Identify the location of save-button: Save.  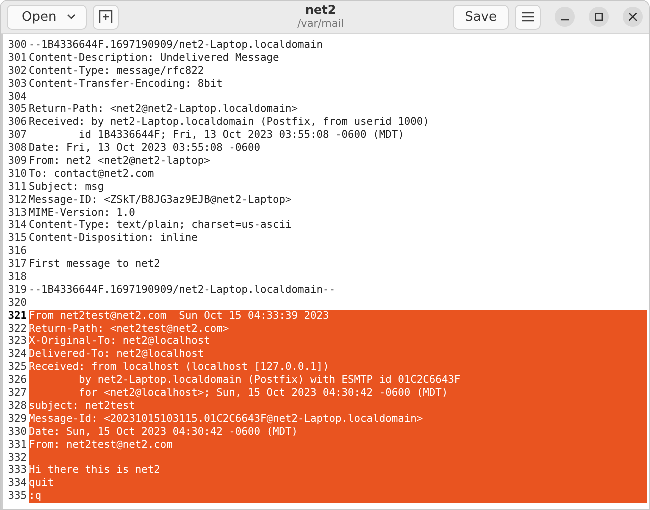
(481, 17).